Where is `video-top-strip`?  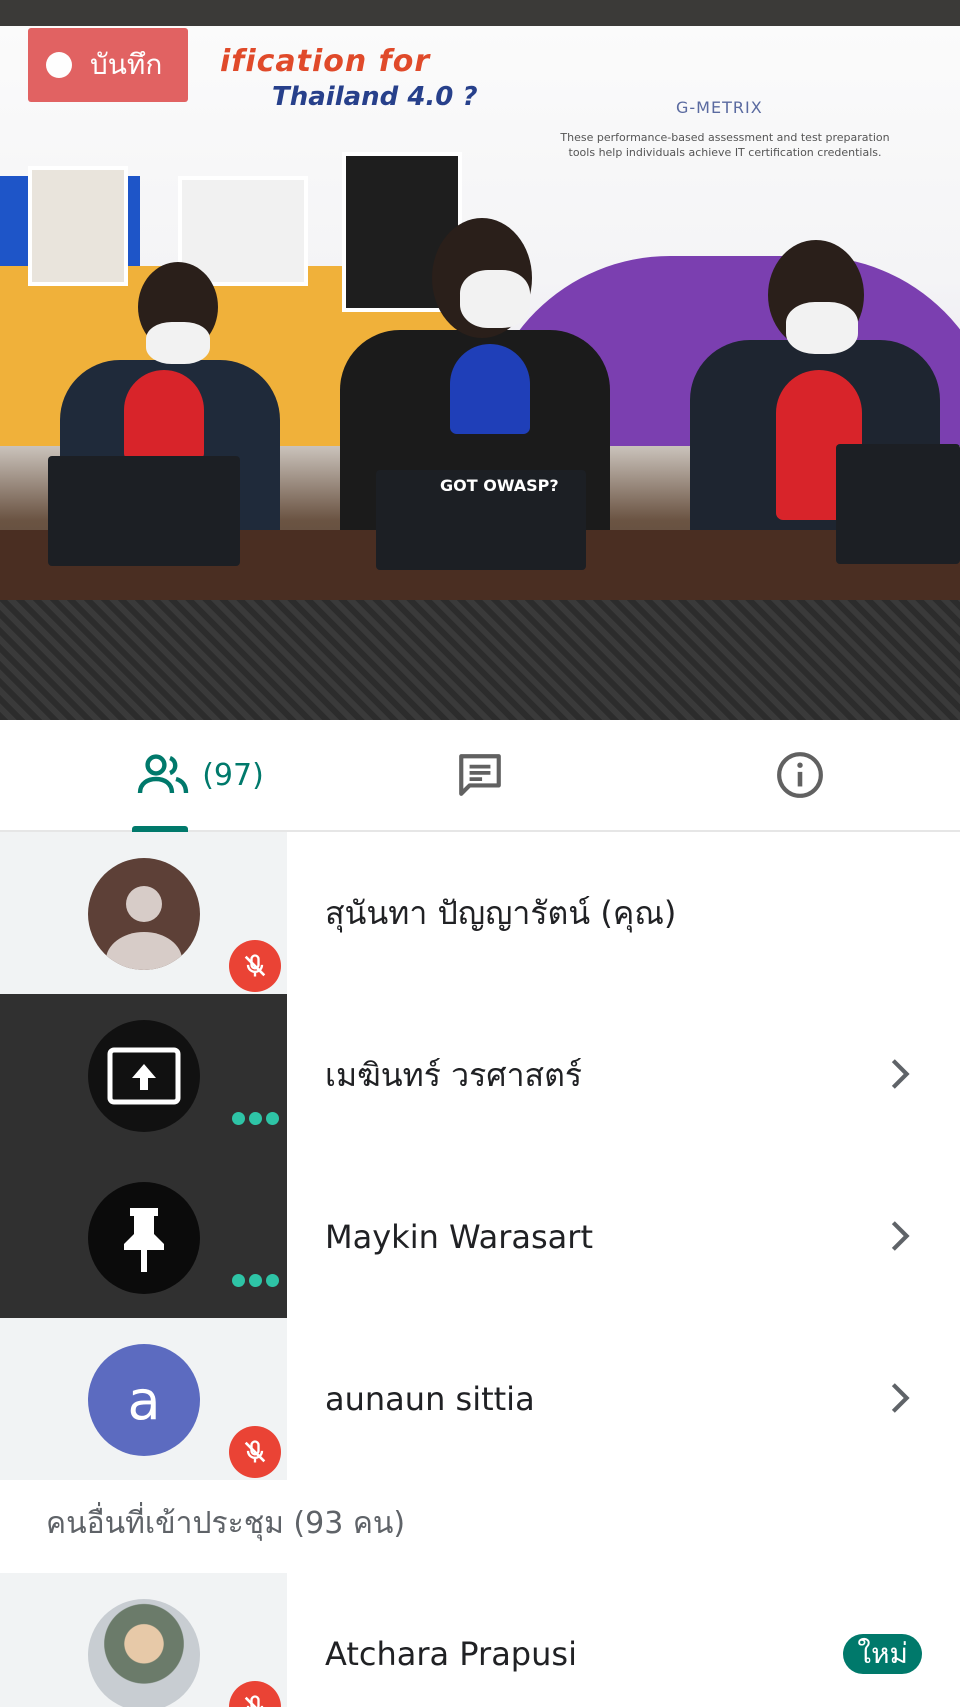 video-top-strip is located at coordinates (480, 13).